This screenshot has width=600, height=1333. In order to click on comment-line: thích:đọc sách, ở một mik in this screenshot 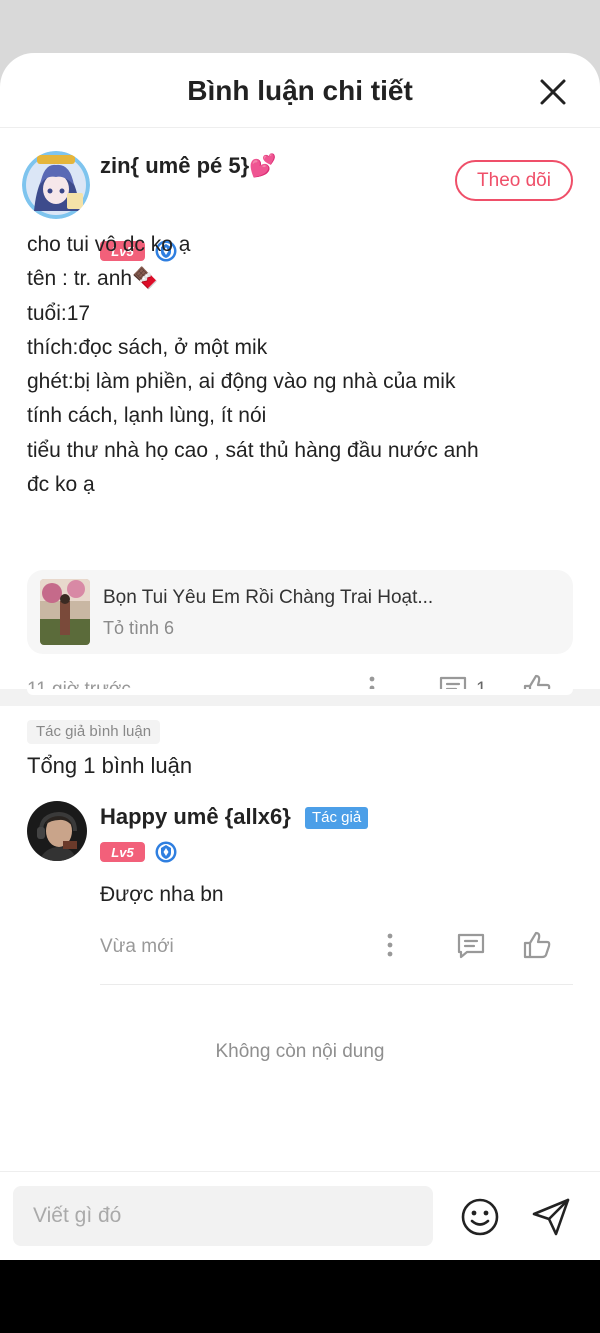, I will do `click(147, 347)`.